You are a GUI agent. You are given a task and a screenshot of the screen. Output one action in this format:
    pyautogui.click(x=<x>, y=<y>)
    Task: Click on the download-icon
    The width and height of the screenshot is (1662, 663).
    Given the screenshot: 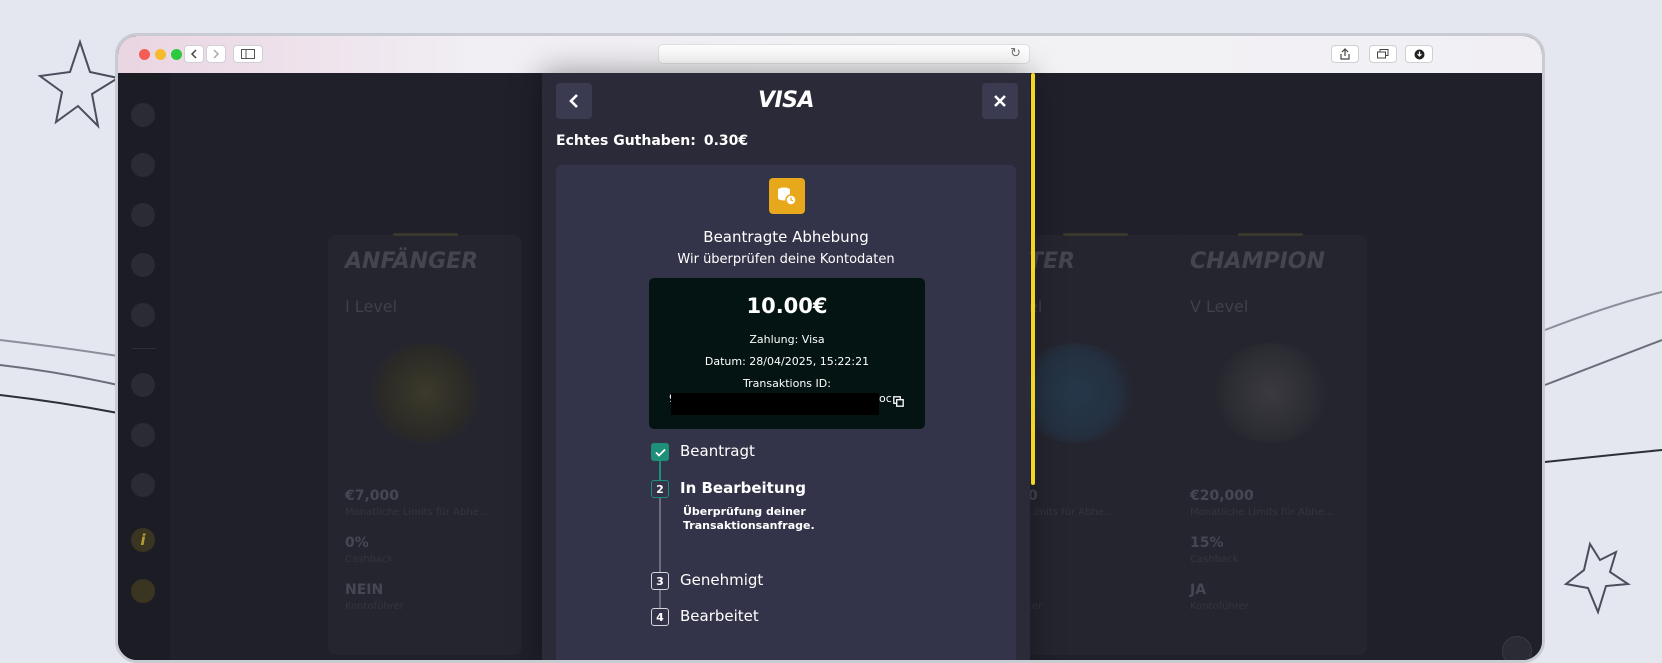 What is the action you would take?
    pyautogui.click(x=1419, y=54)
    